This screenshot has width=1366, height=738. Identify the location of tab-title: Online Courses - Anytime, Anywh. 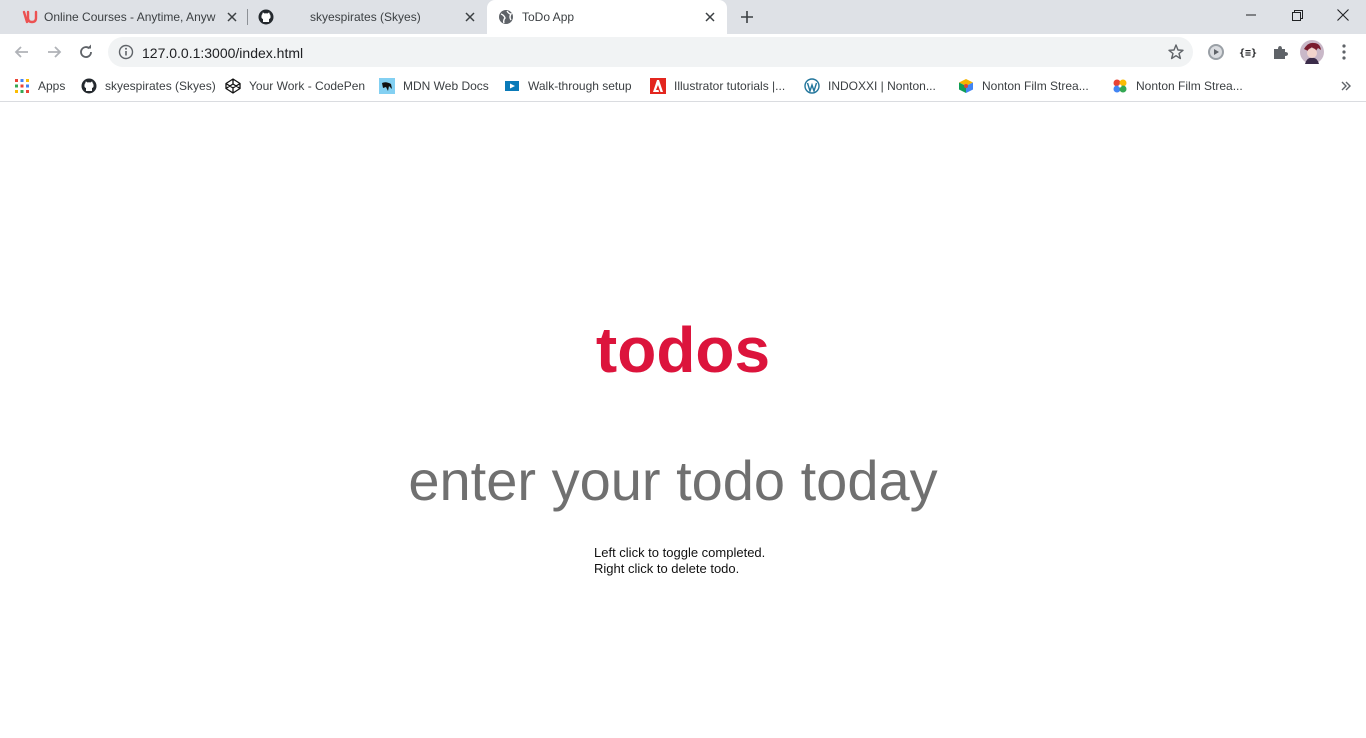
(130, 17).